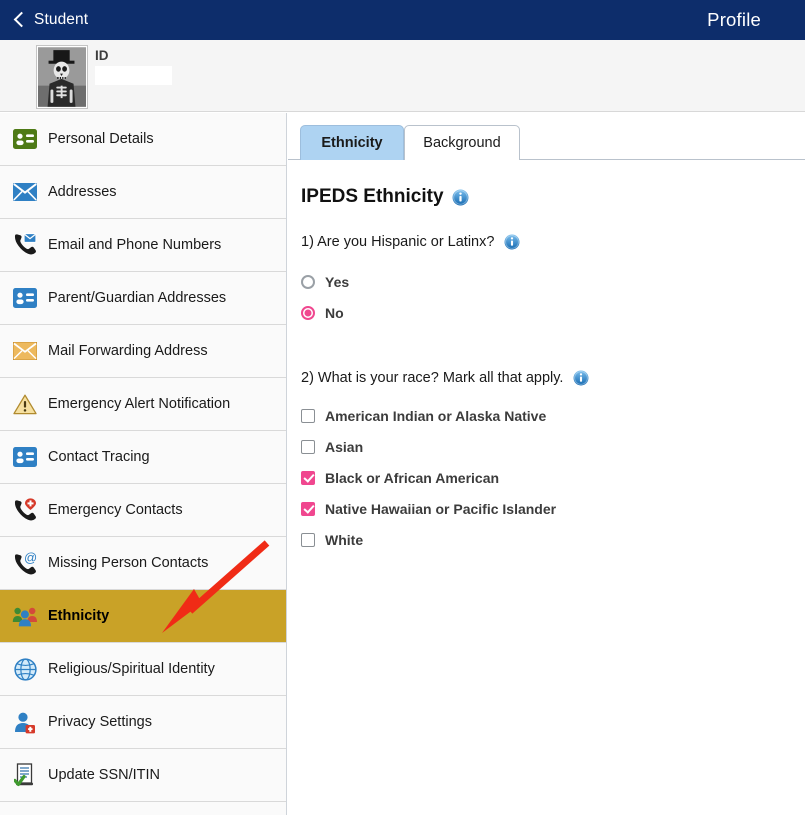 This screenshot has width=805, height=815. Describe the element at coordinates (553, 242) in the screenshot. I see `question-1: 1) Are you Hispanic or Latinx?` at that location.